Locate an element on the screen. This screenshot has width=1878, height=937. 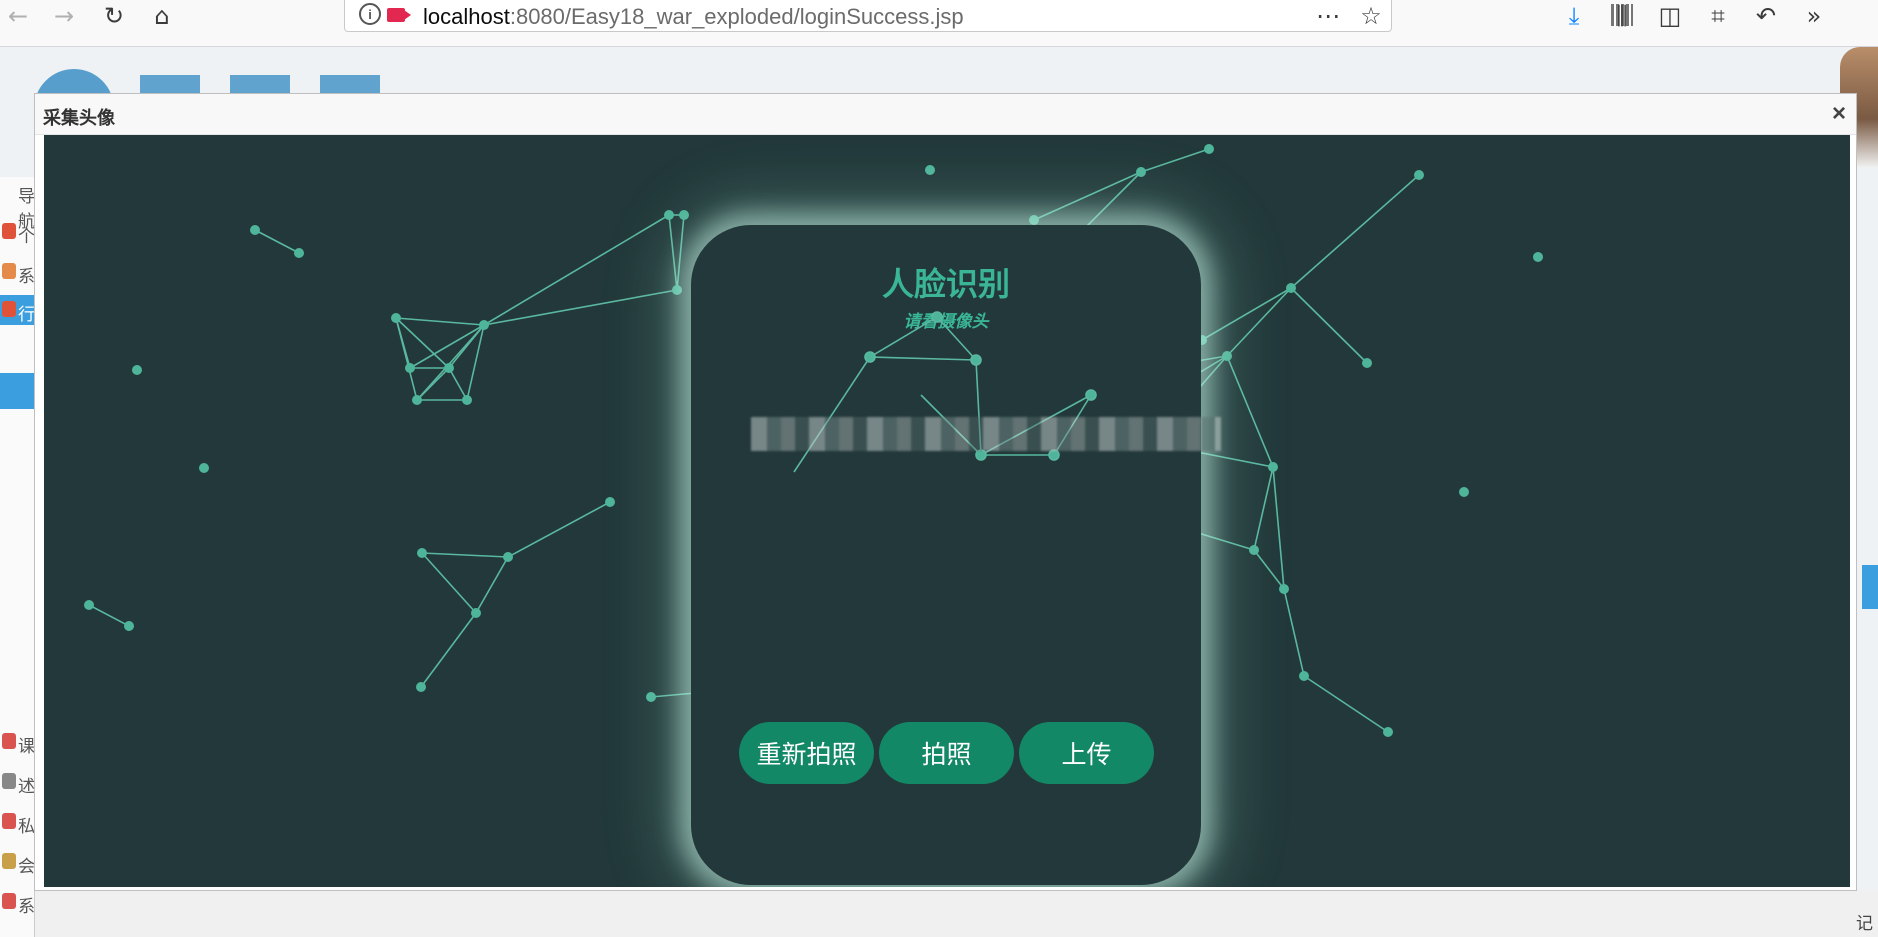
reload-icon: ↻ is located at coordinates (114, 16).